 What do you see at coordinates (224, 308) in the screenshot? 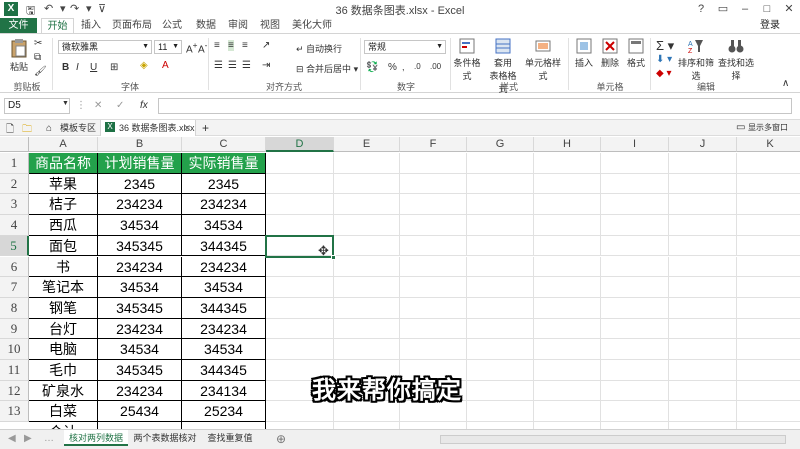
I see `table-cell: 344345` at bounding box center [224, 308].